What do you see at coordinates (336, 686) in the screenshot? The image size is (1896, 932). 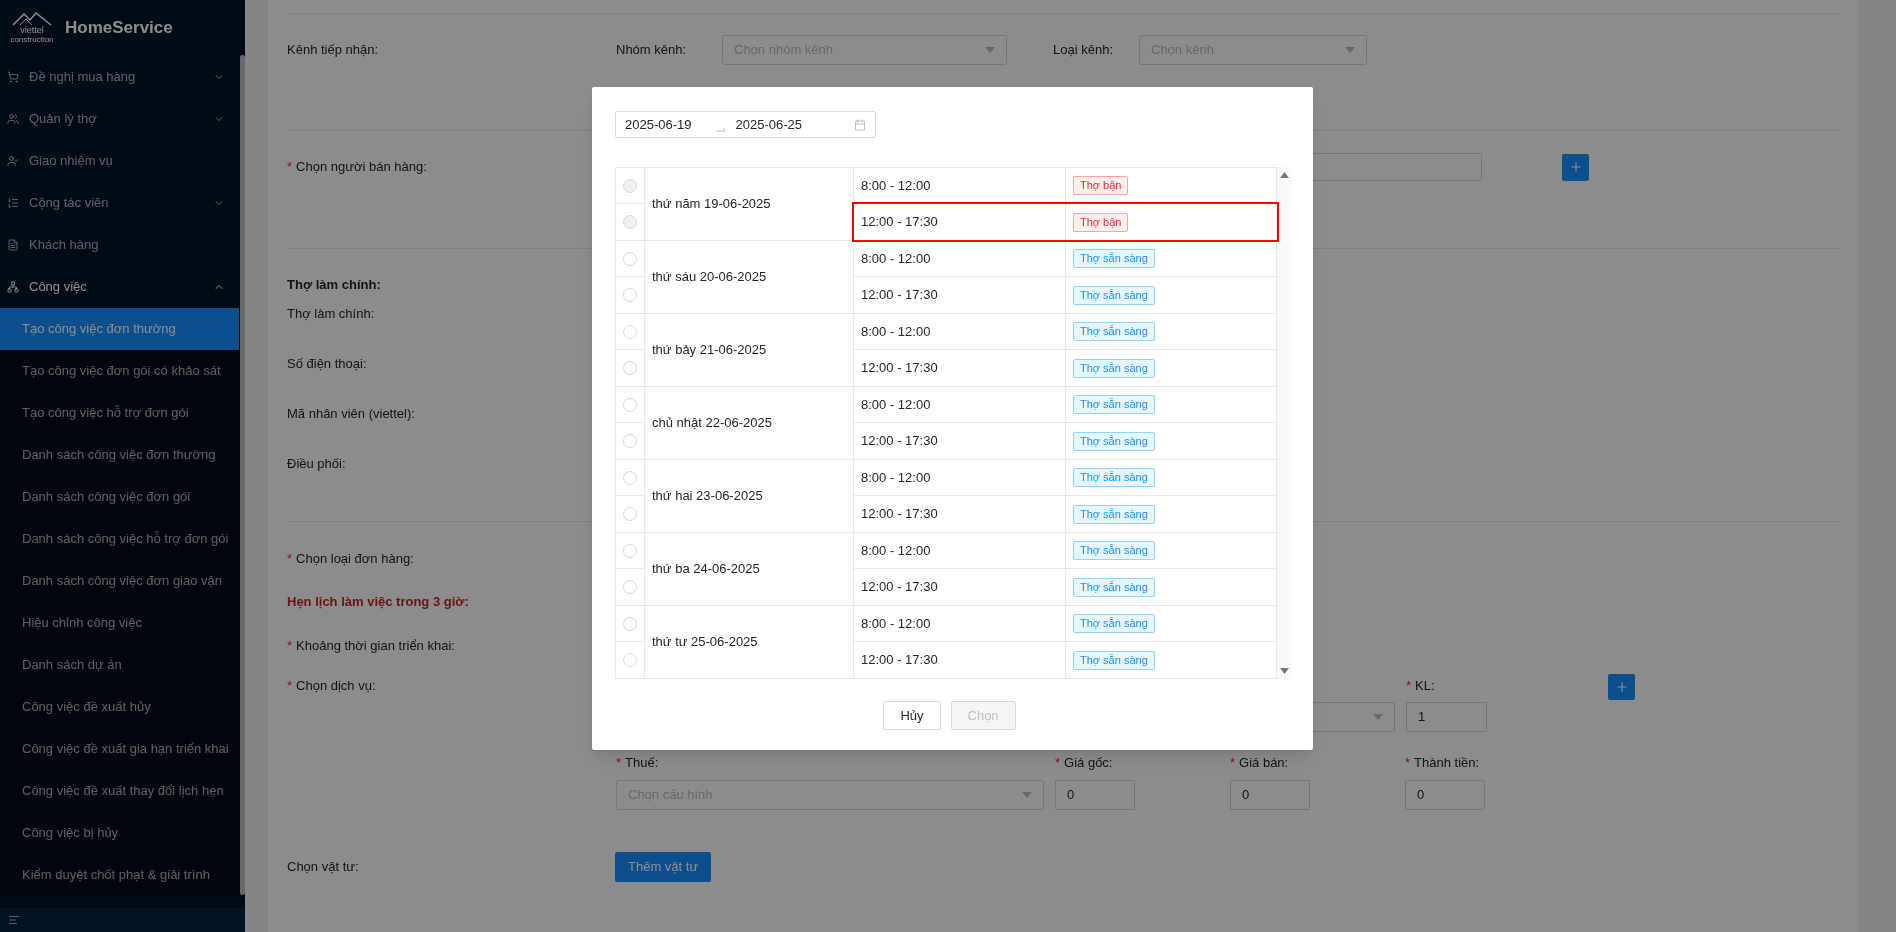 I see `field-label: Chọn dịch vụ:` at bounding box center [336, 686].